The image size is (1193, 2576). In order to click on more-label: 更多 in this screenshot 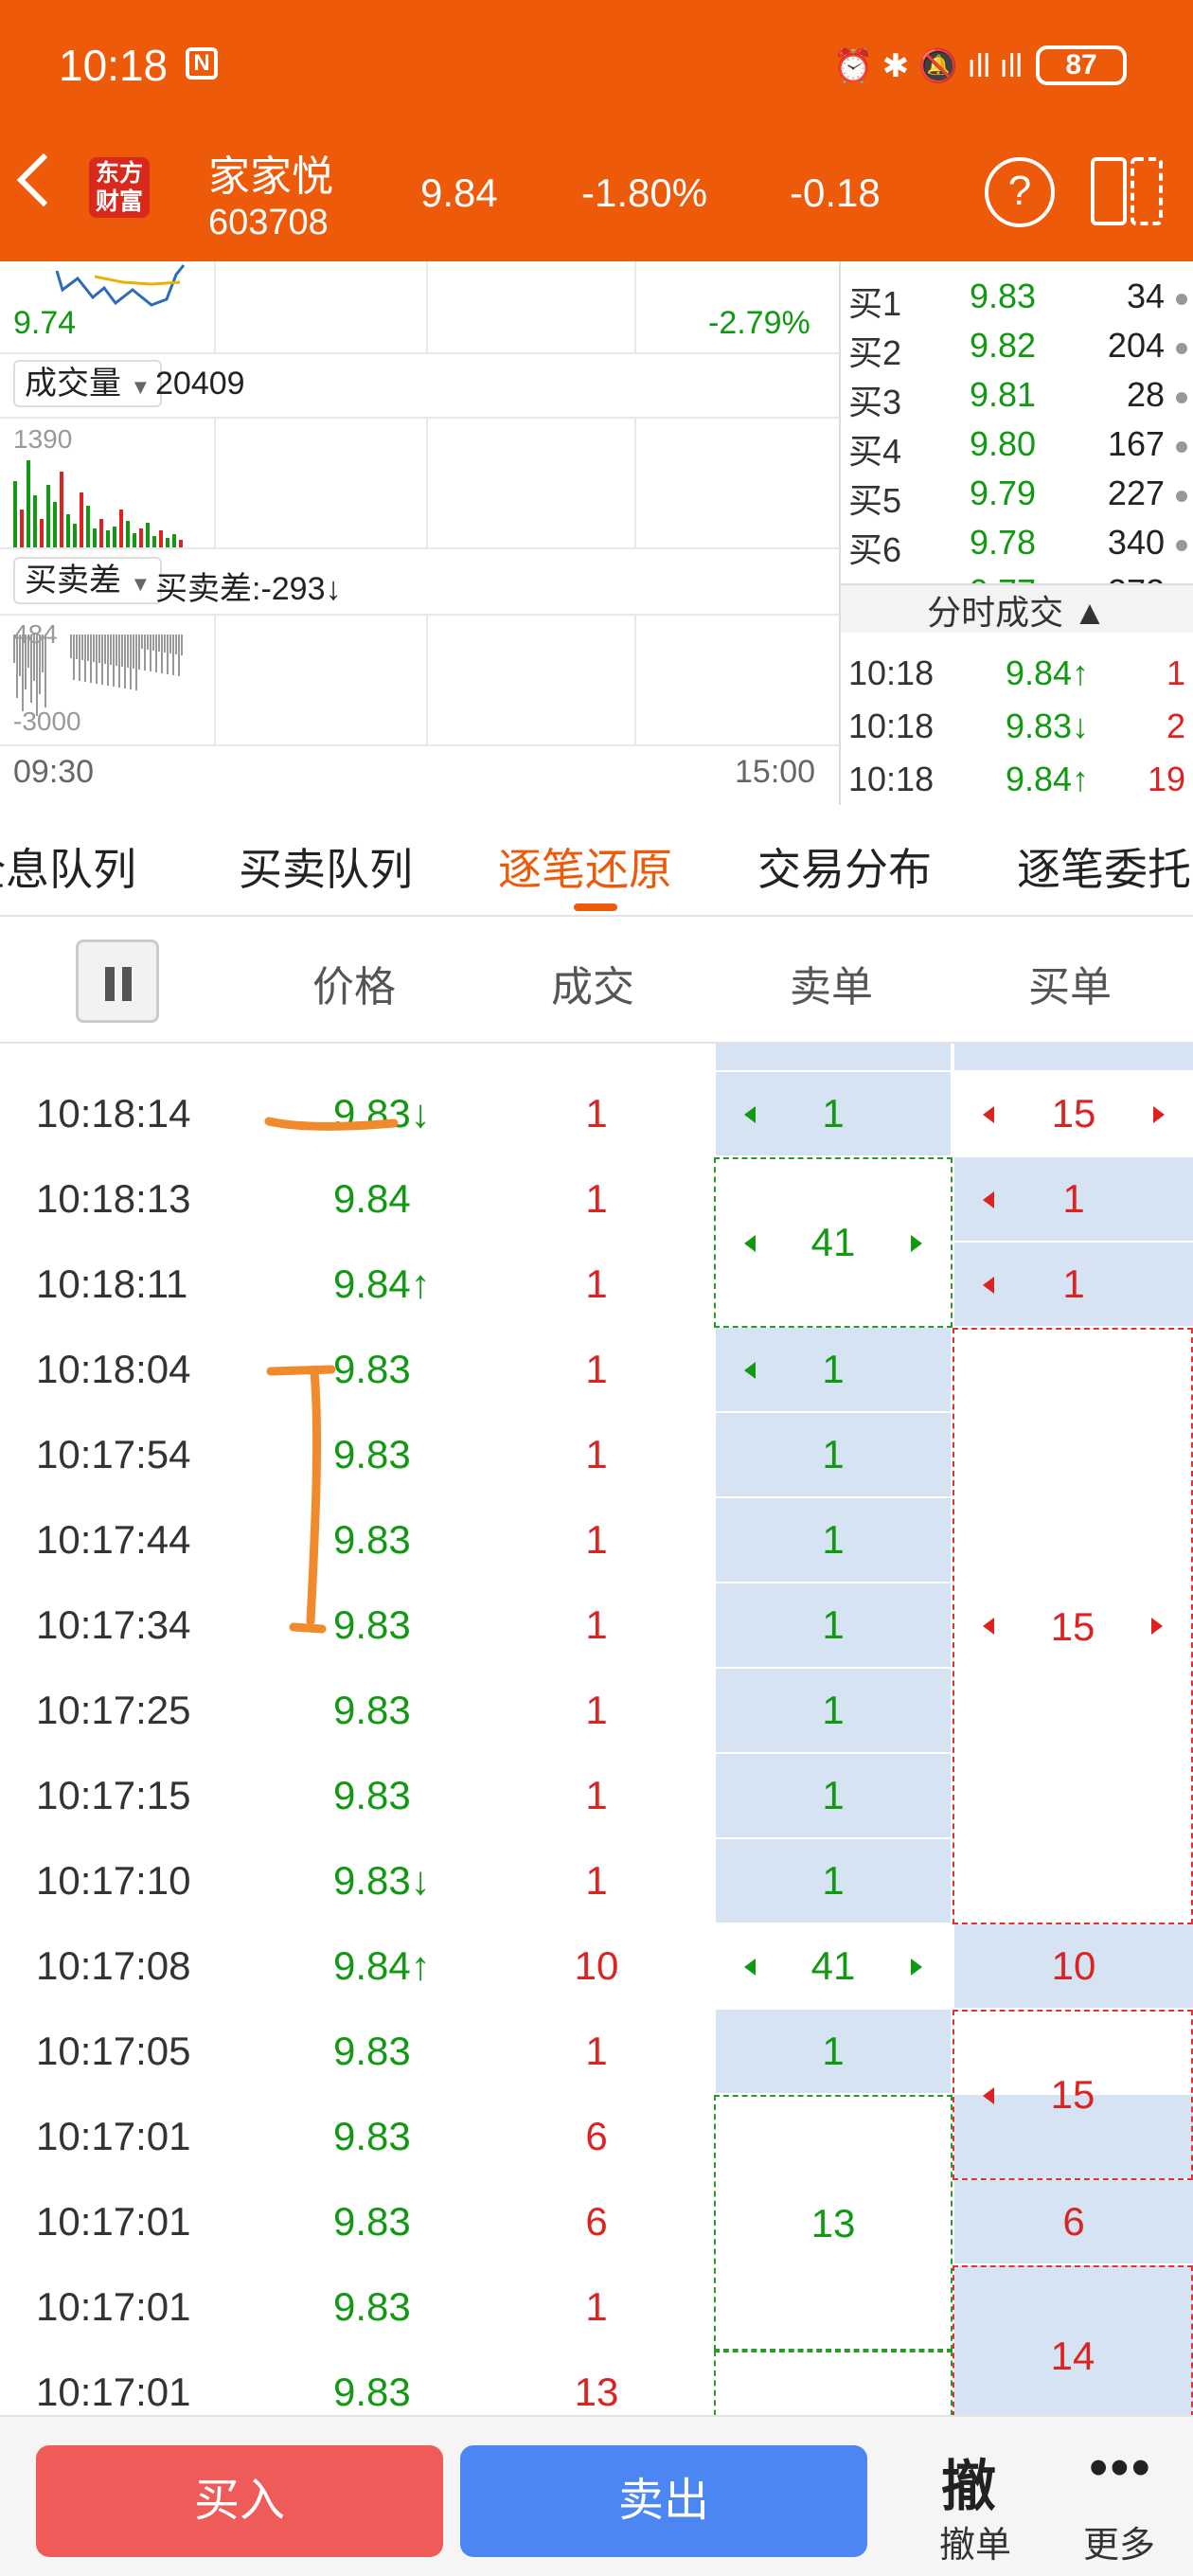, I will do `click(1119, 2541)`.